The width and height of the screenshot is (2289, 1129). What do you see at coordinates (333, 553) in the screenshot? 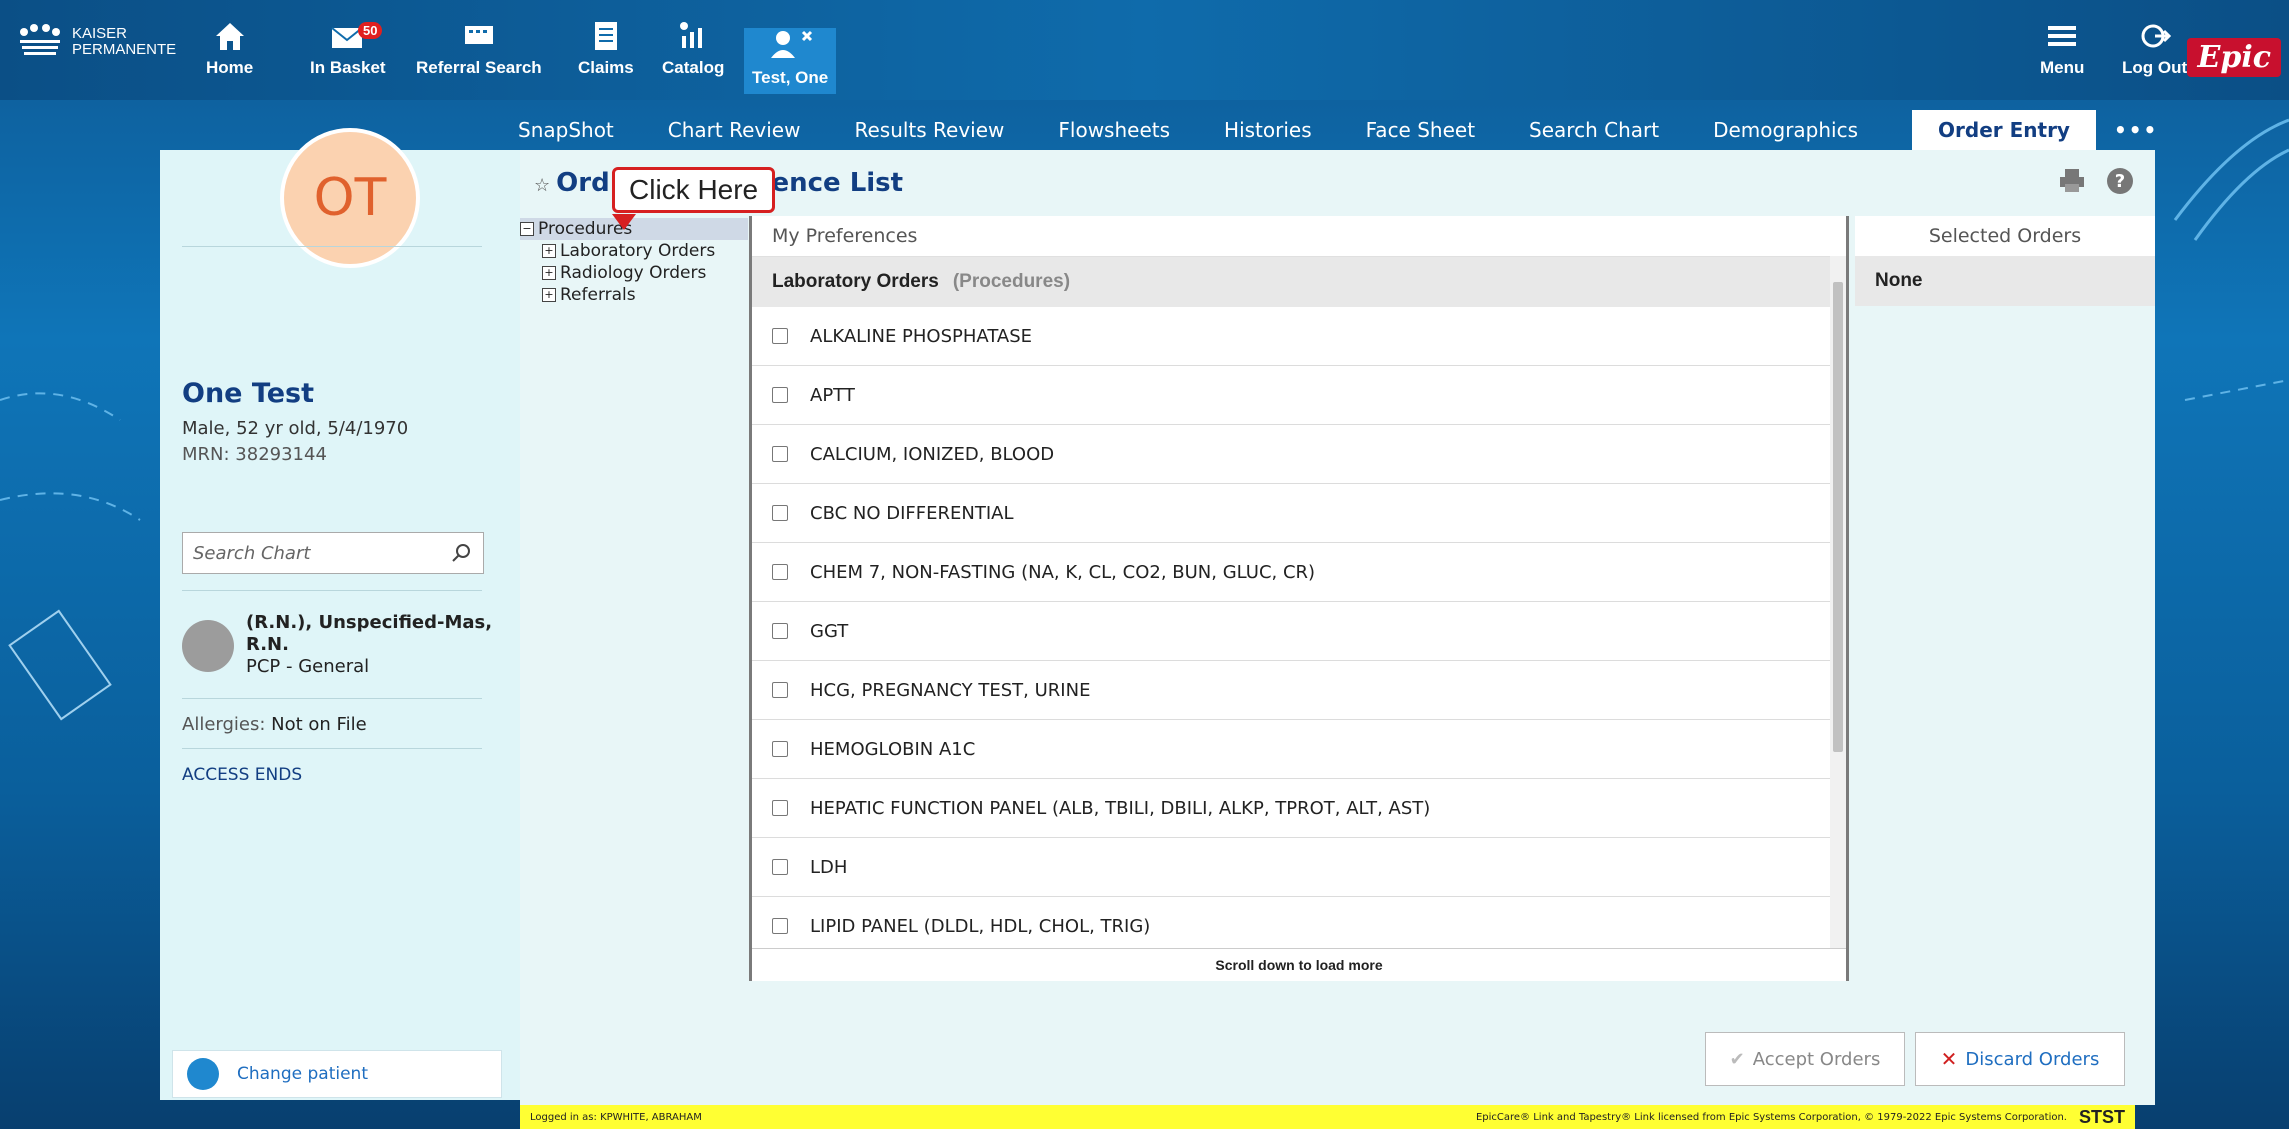
I see `search-chart-input: Search Chart` at bounding box center [333, 553].